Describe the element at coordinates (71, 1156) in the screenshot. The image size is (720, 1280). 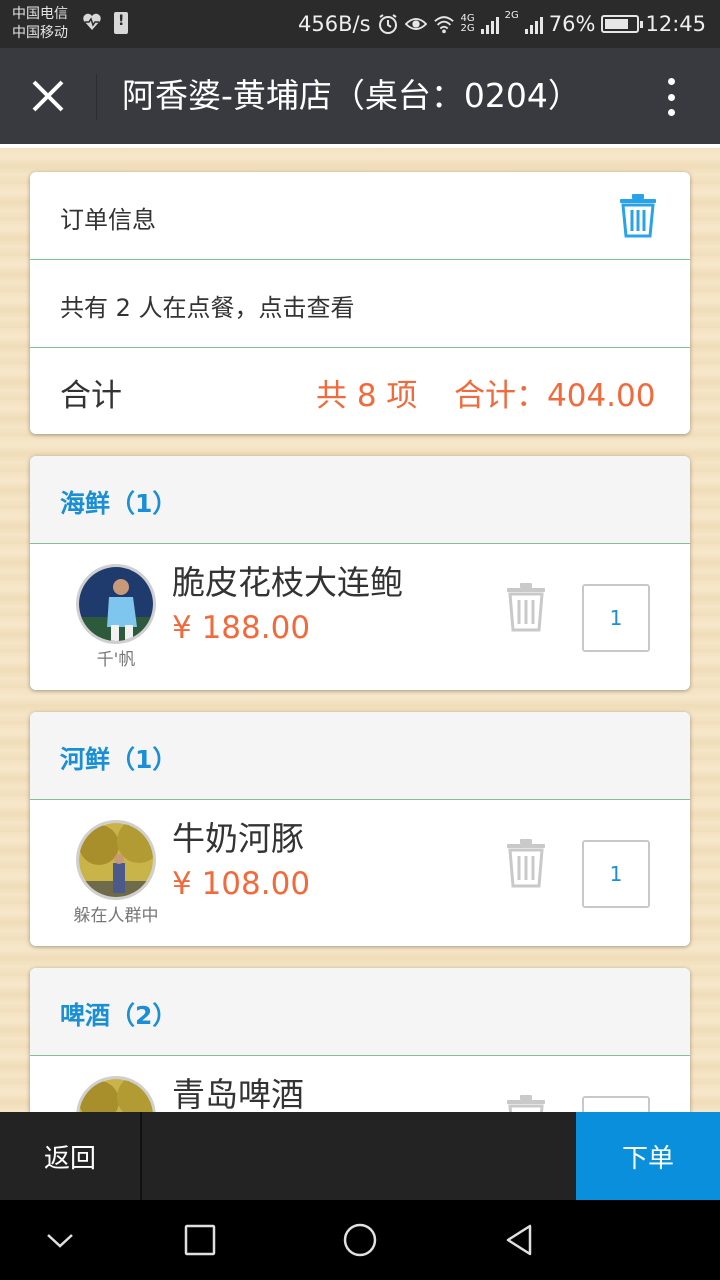
I see `back-button: 返回` at that location.